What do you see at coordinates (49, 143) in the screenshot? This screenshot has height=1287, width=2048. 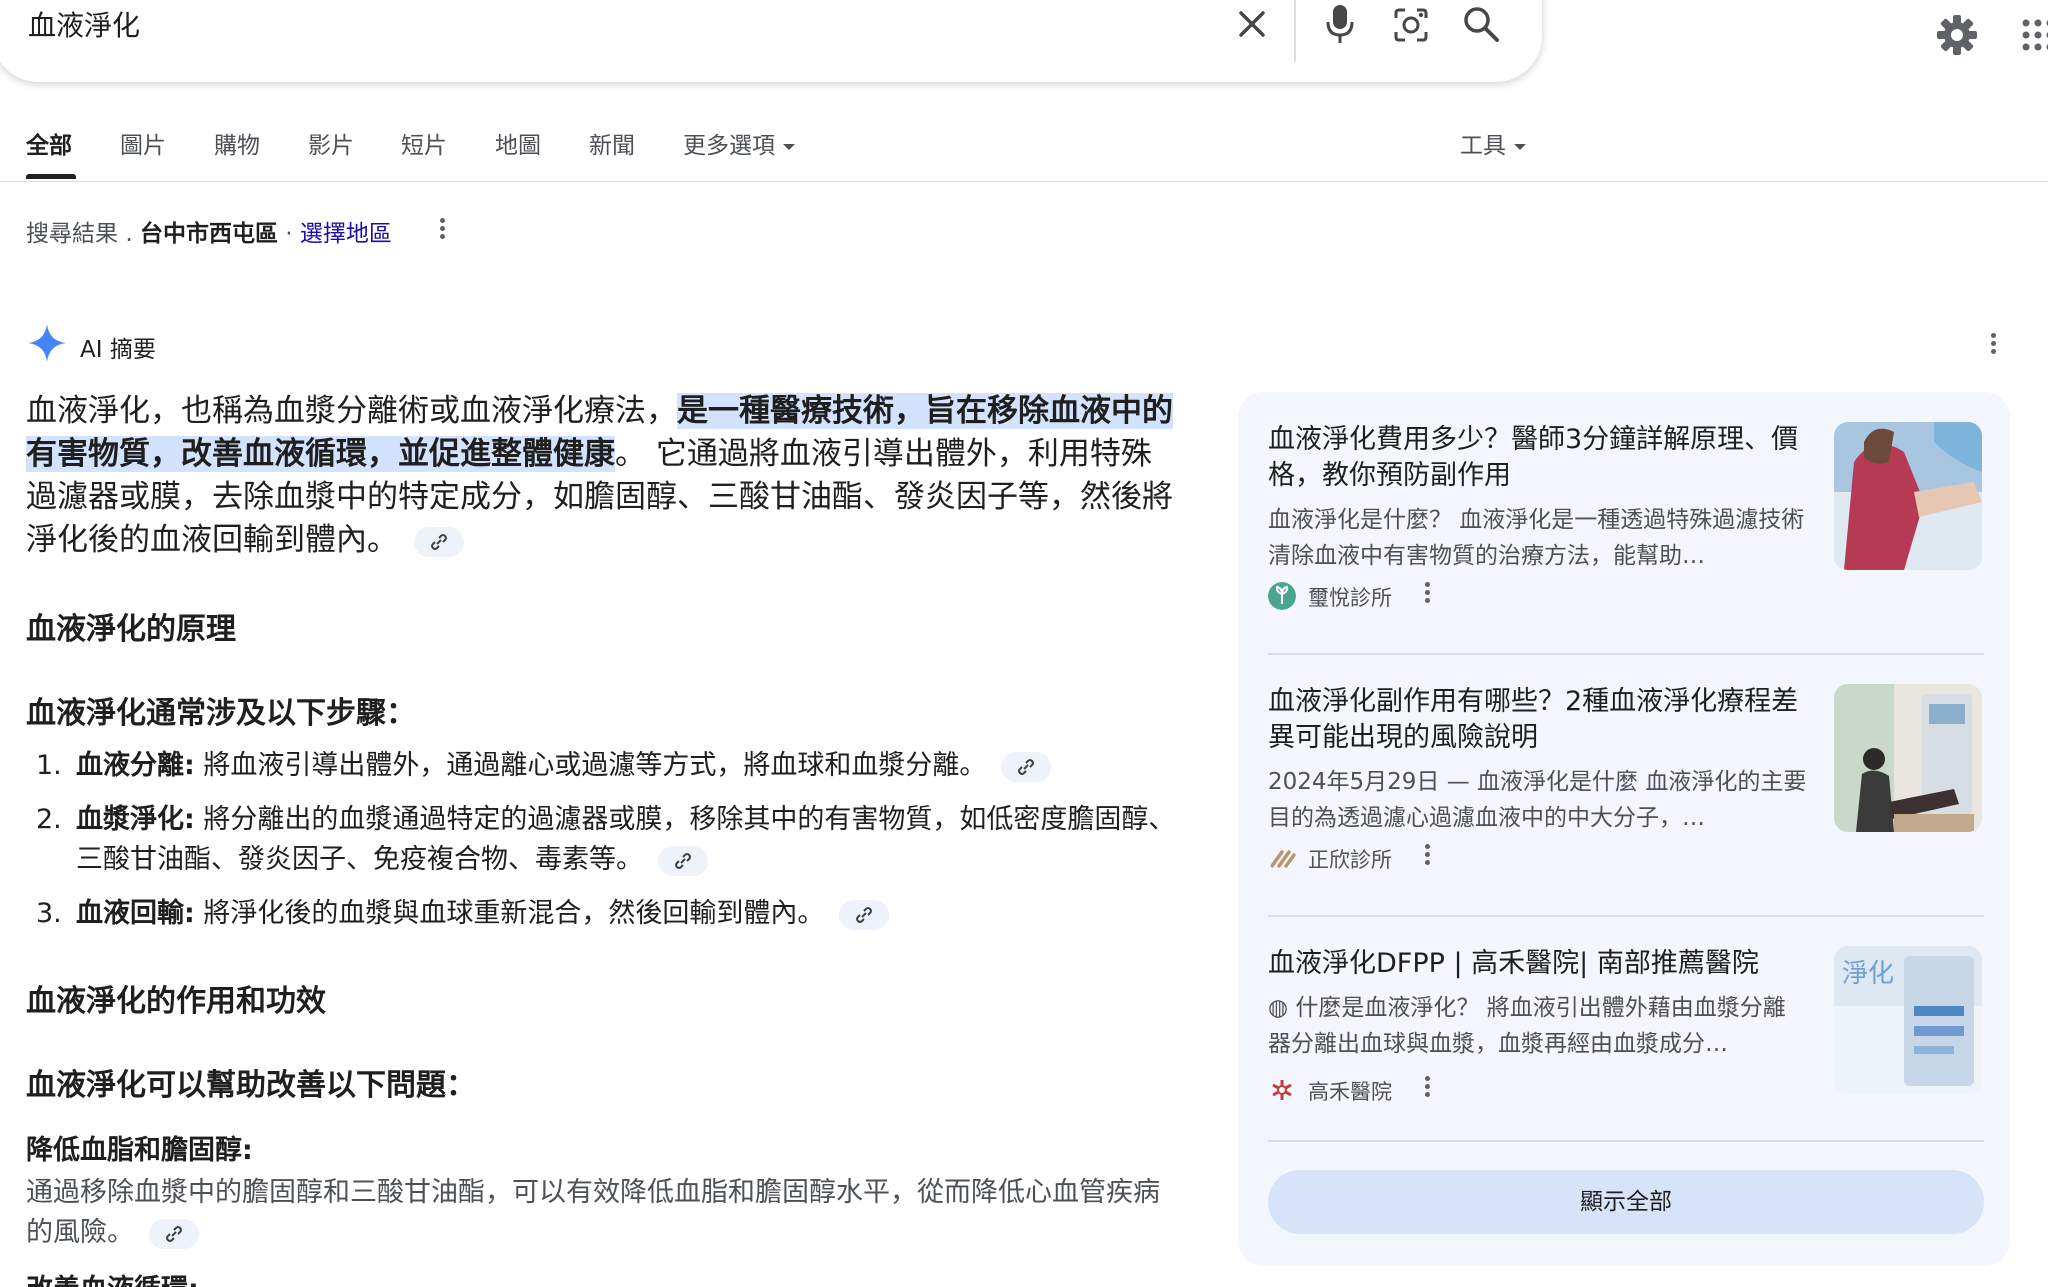 I see `tab-all: 全部` at bounding box center [49, 143].